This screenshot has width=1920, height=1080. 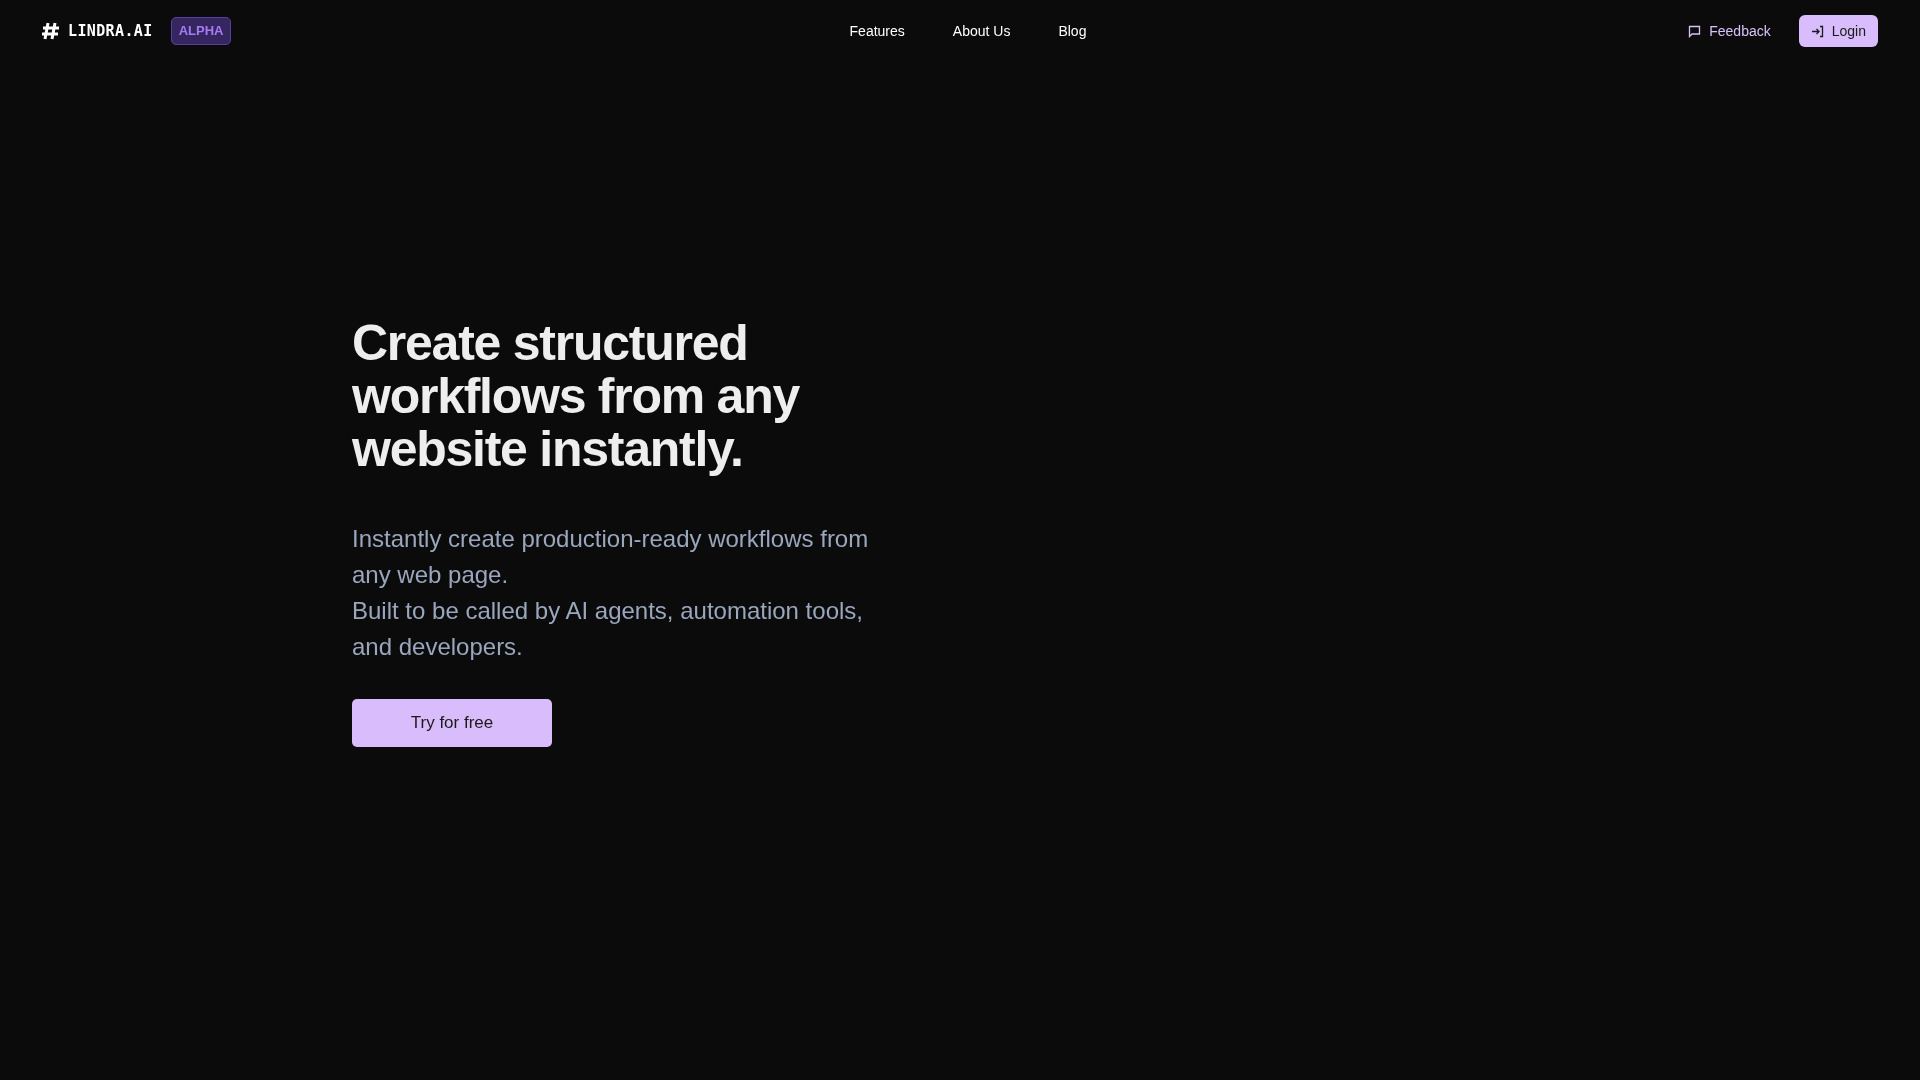 I want to click on hero-subtitle: Instantly create production-ready workflows from any web page., so click(x=611, y=557).